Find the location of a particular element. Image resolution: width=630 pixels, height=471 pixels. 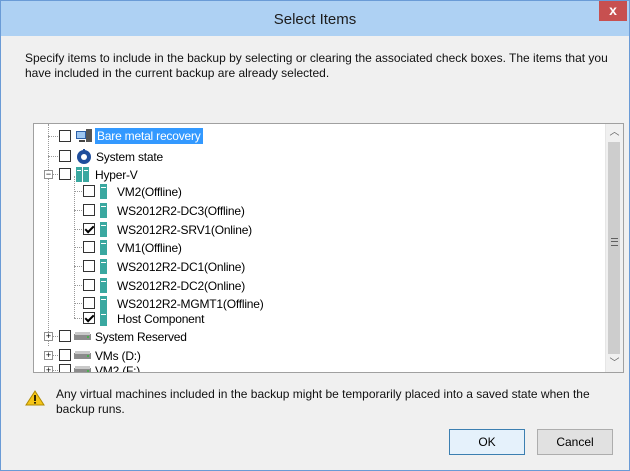

checkbox-bare-metal-recovery is located at coordinates (65, 136).